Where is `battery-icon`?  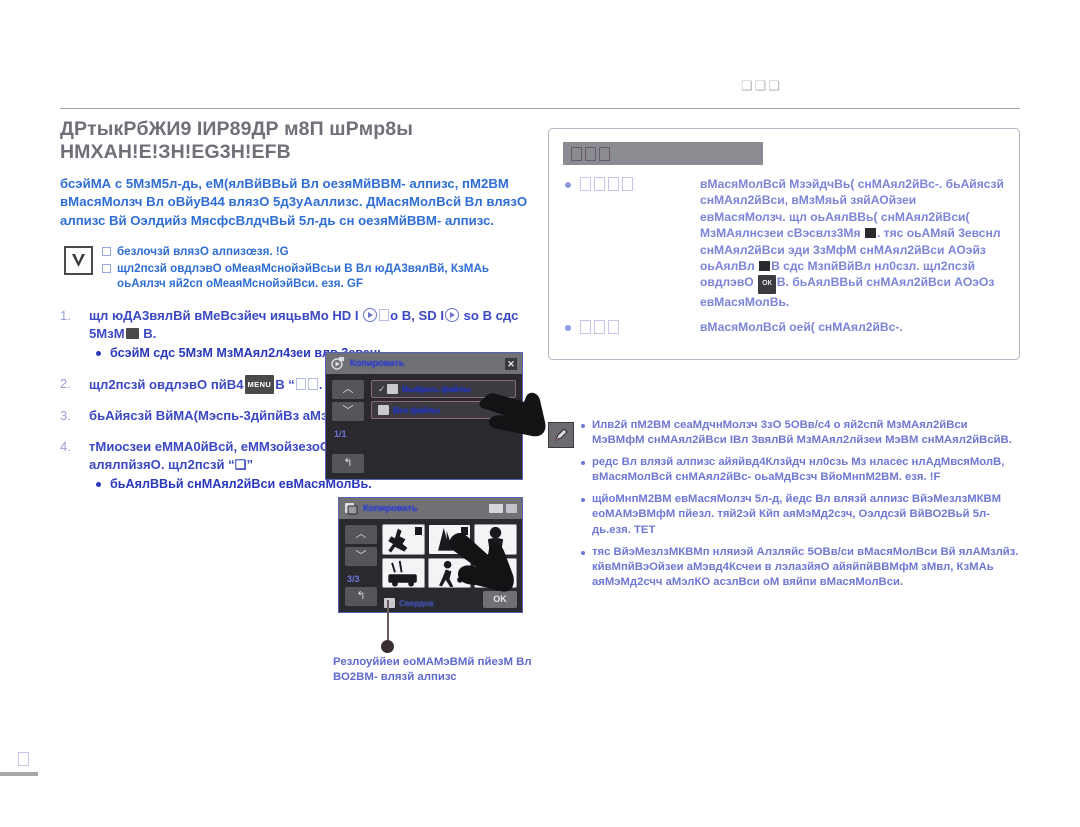
battery-icon is located at coordinates (496, 508).